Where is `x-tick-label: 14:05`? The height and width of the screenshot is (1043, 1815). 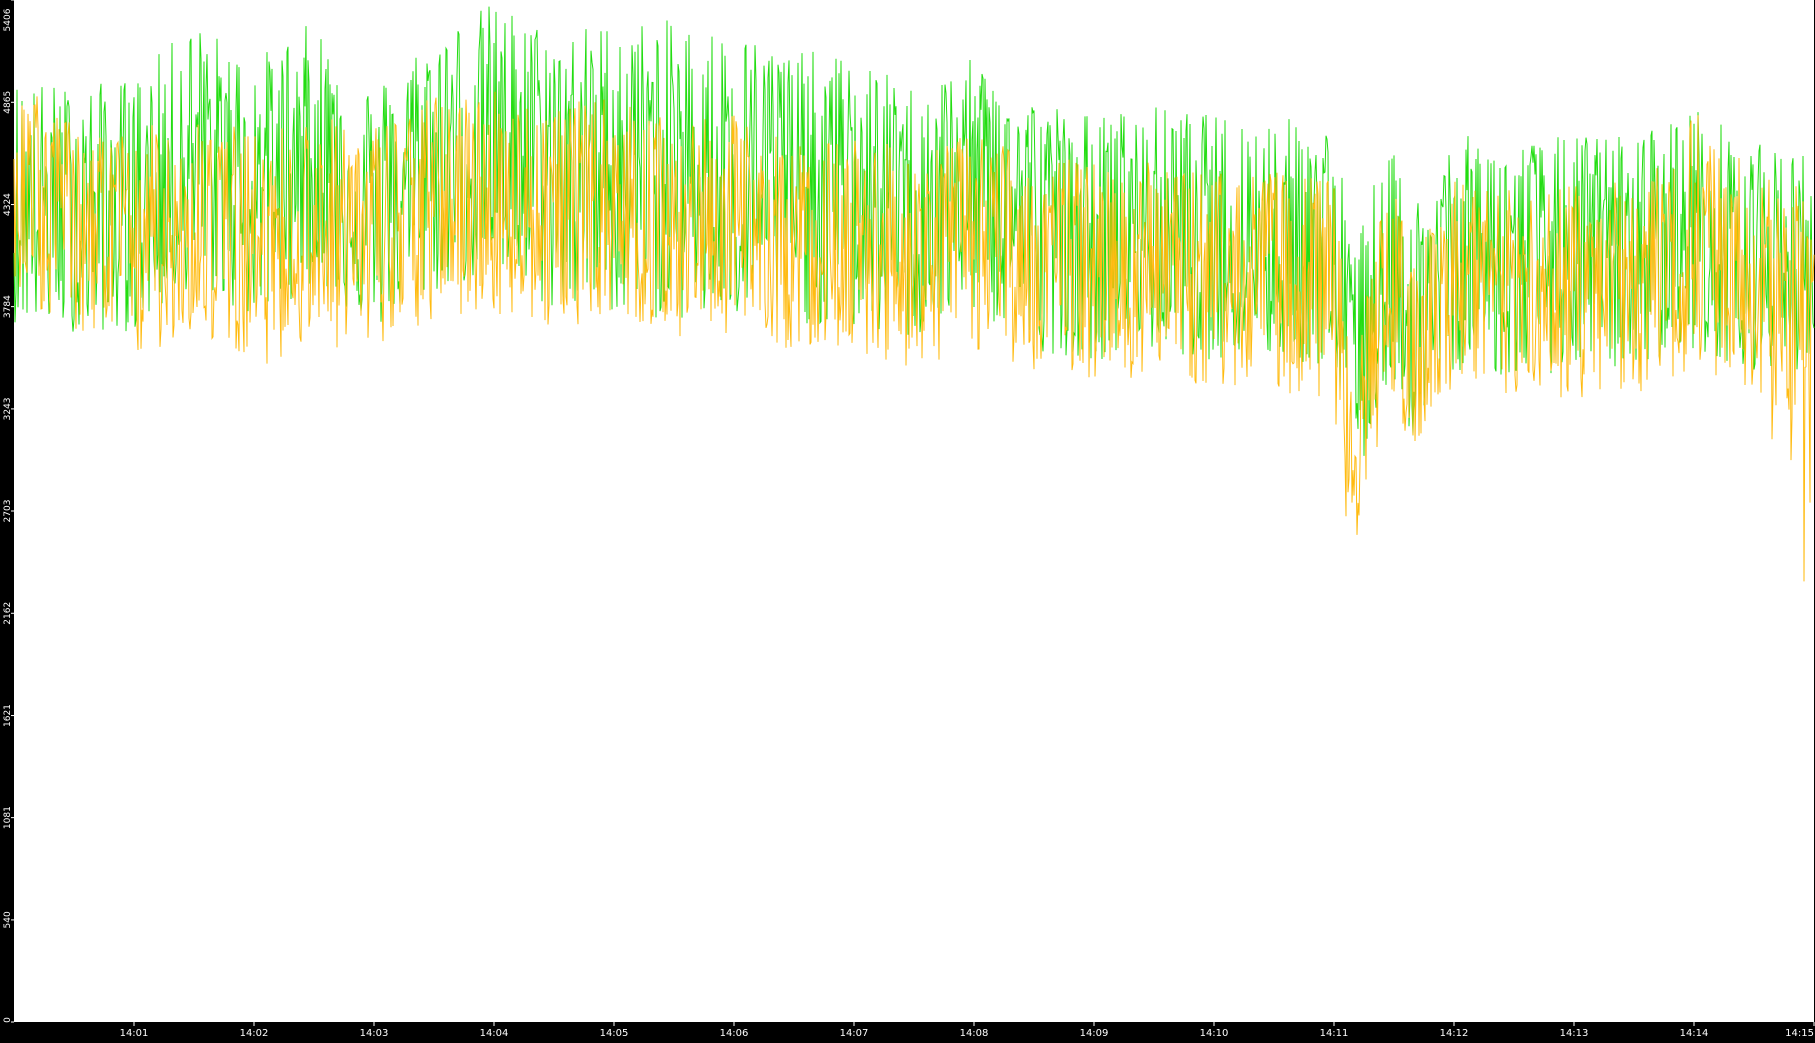
x-tick-label: 14:05 is located at coordinates (614, 1033).